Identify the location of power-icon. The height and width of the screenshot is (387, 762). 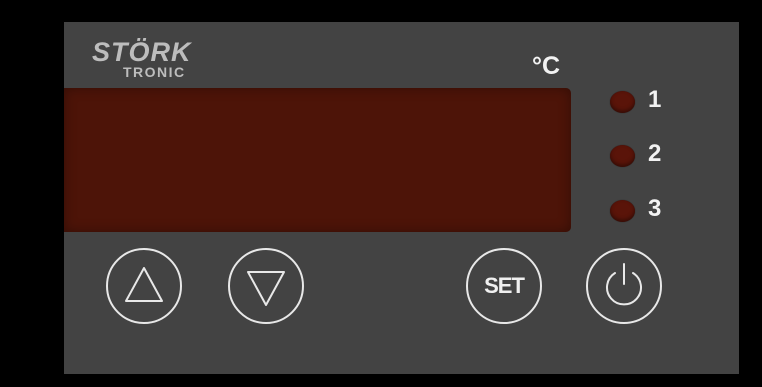
(624, 284).